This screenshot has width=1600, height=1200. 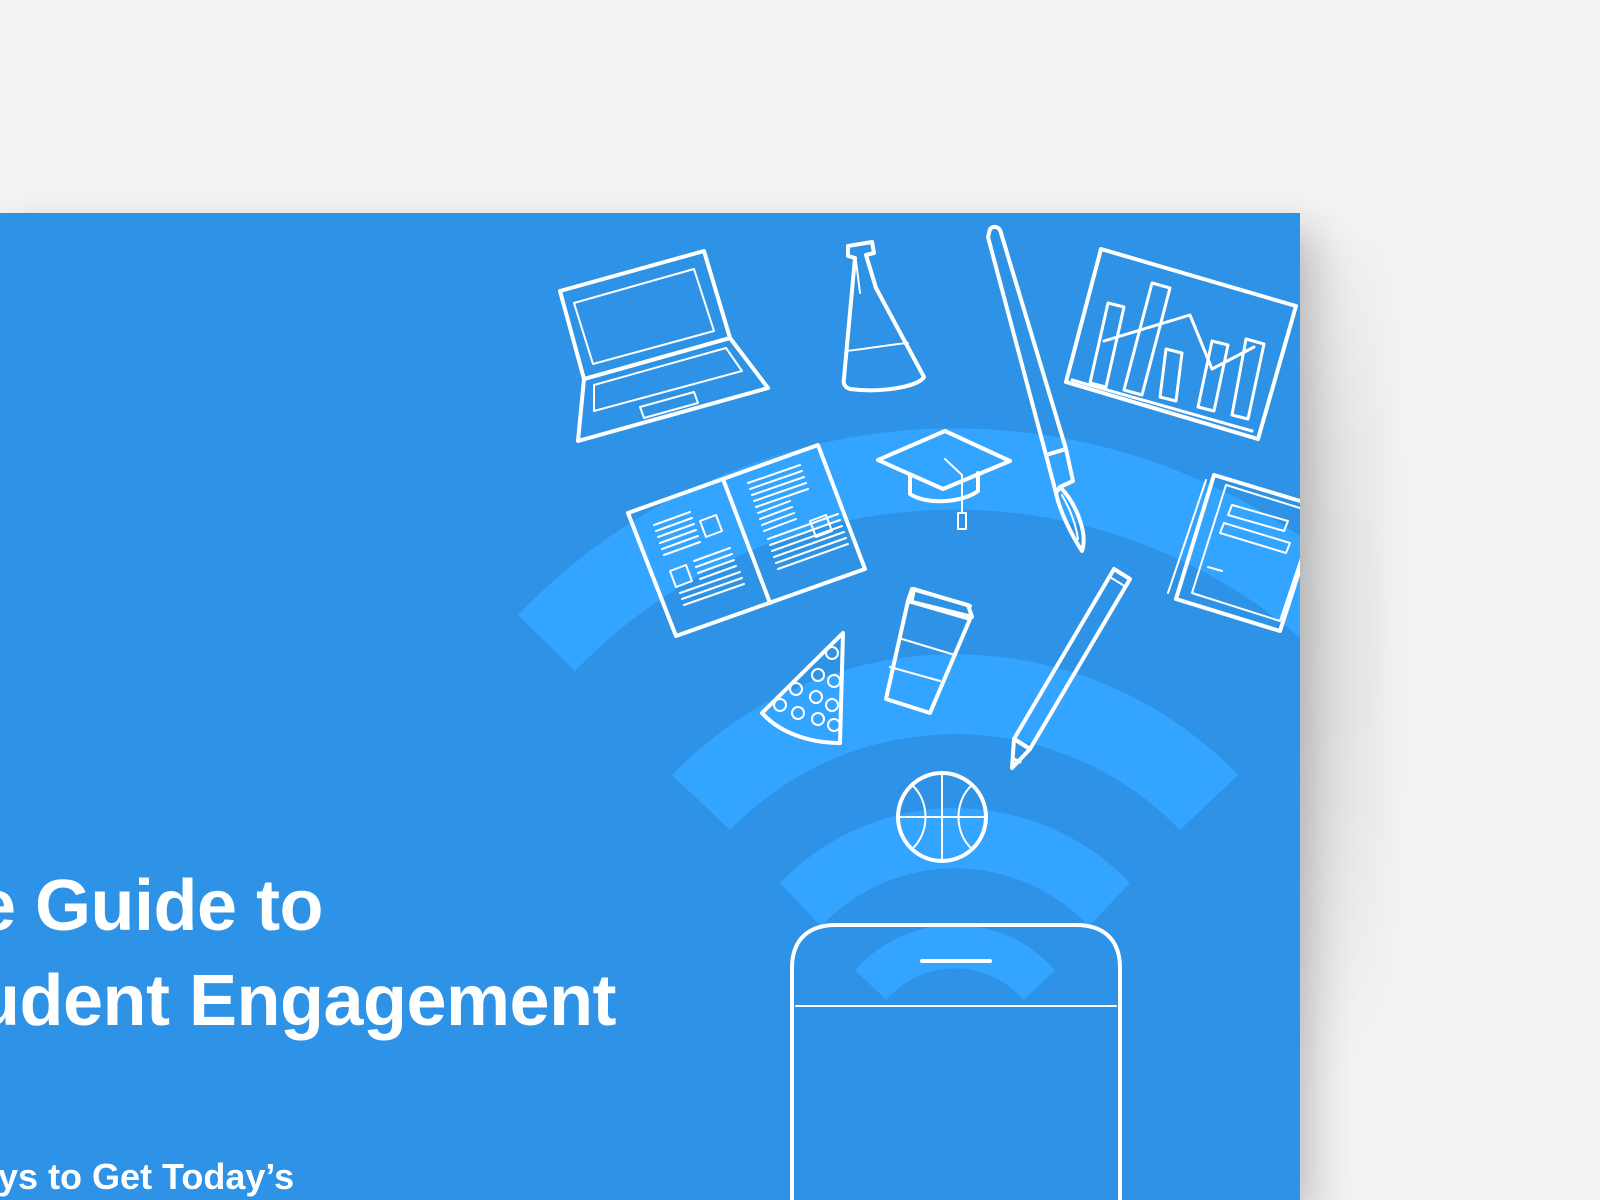 I want to click on cover-title-line-1: e Guide to, so click(x=162, y=906).